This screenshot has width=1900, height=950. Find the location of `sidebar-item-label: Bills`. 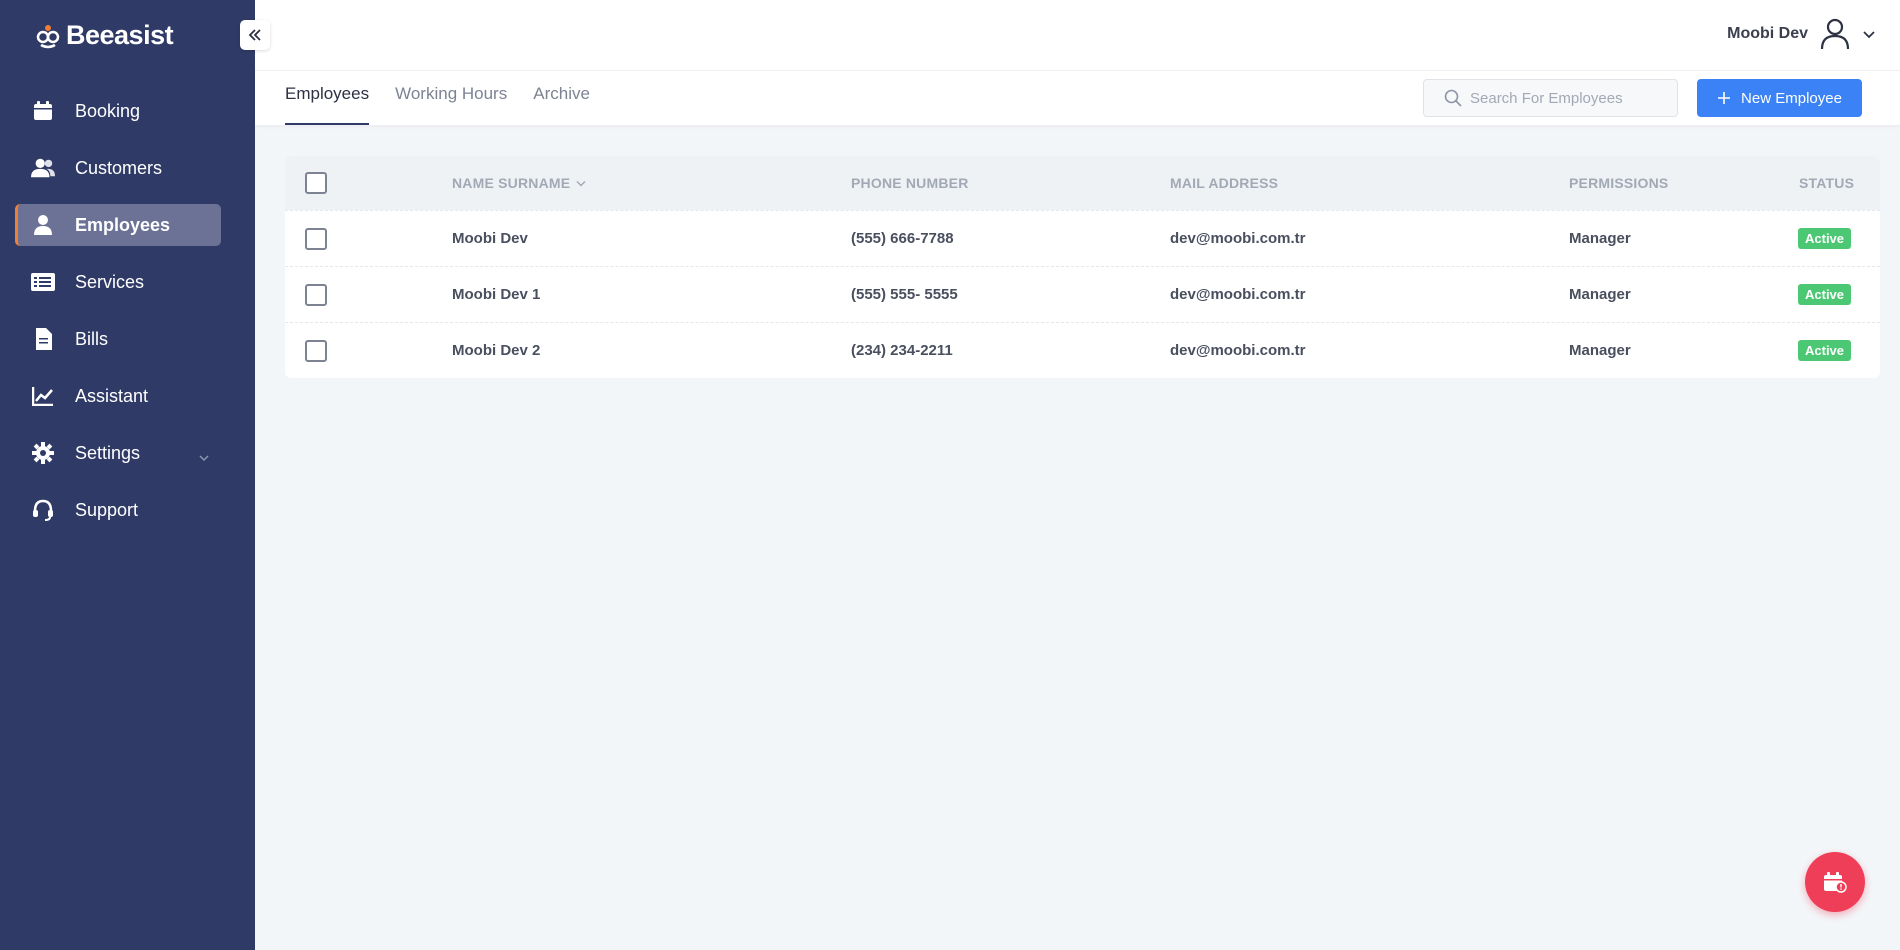

sidebar-item-label: Bills is located at coordinates (92, 338).